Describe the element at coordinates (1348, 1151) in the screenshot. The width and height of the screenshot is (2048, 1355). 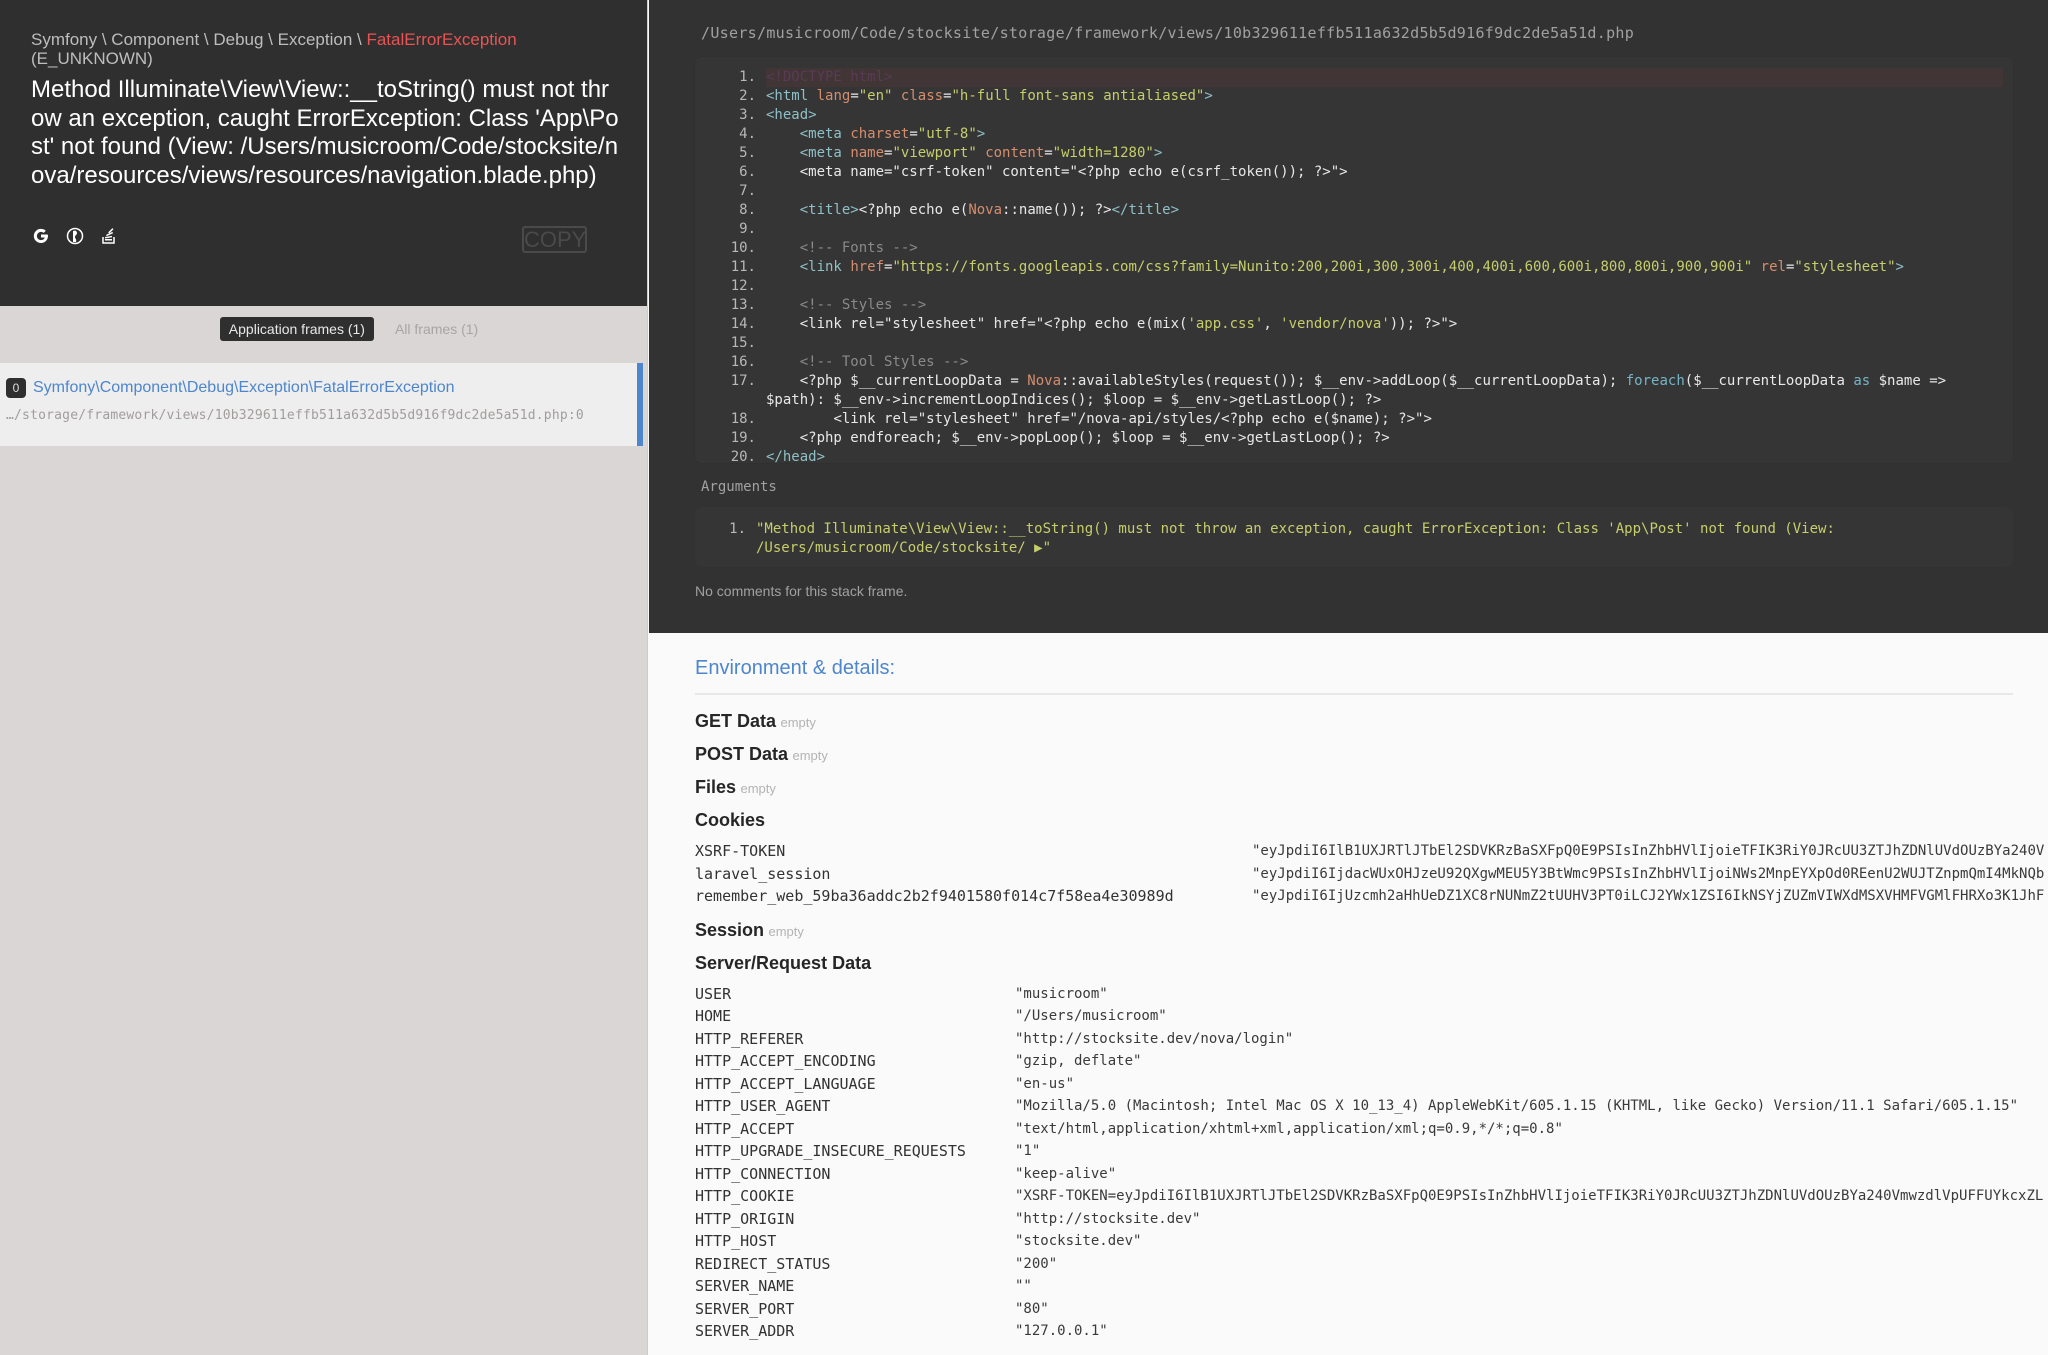
I see `kv-row: HTTP_UPGRADE_INSECURE_REQUESTS "1"` at that location.